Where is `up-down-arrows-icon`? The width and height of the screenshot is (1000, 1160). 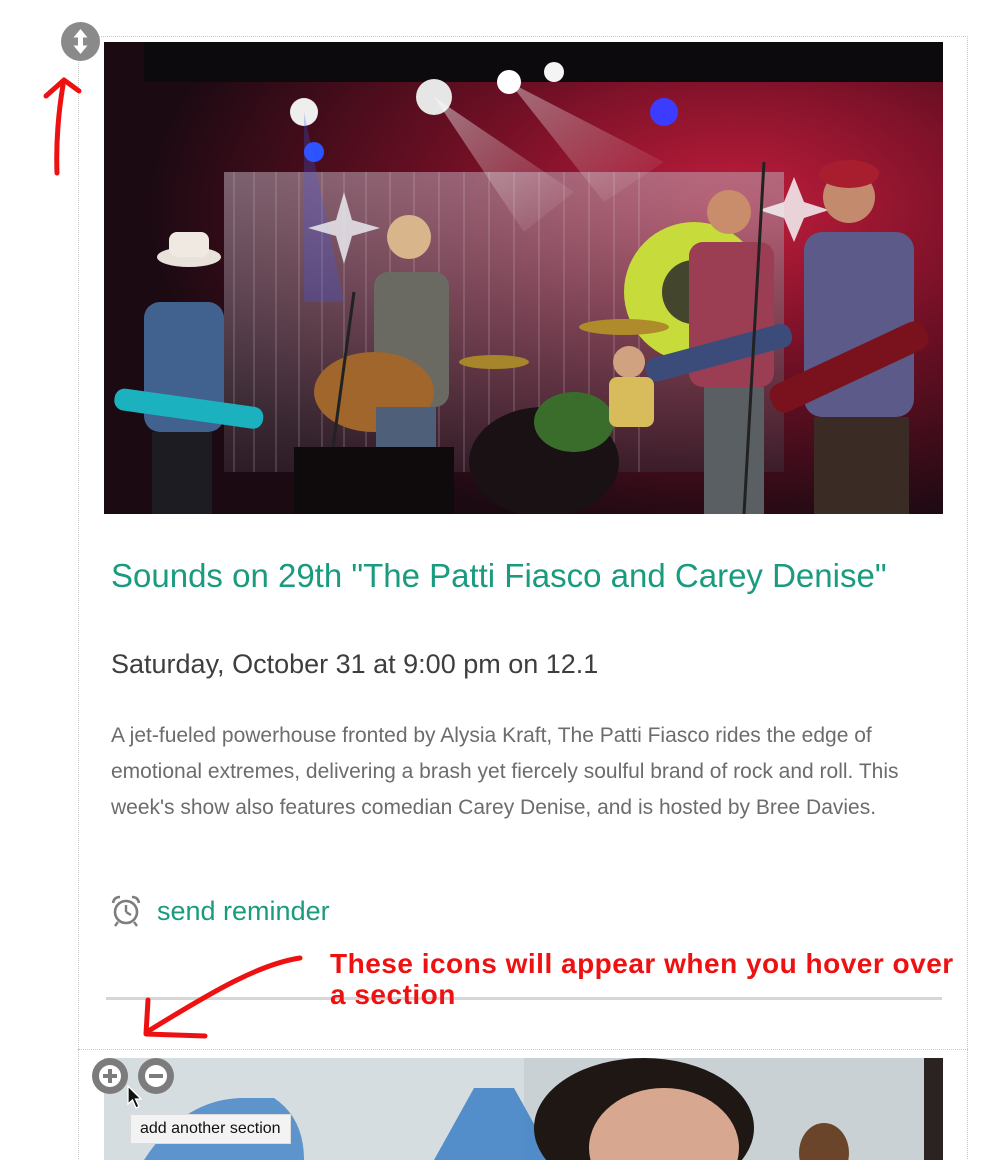
up-down-arrows-icon is located at coordinates (80, 41).